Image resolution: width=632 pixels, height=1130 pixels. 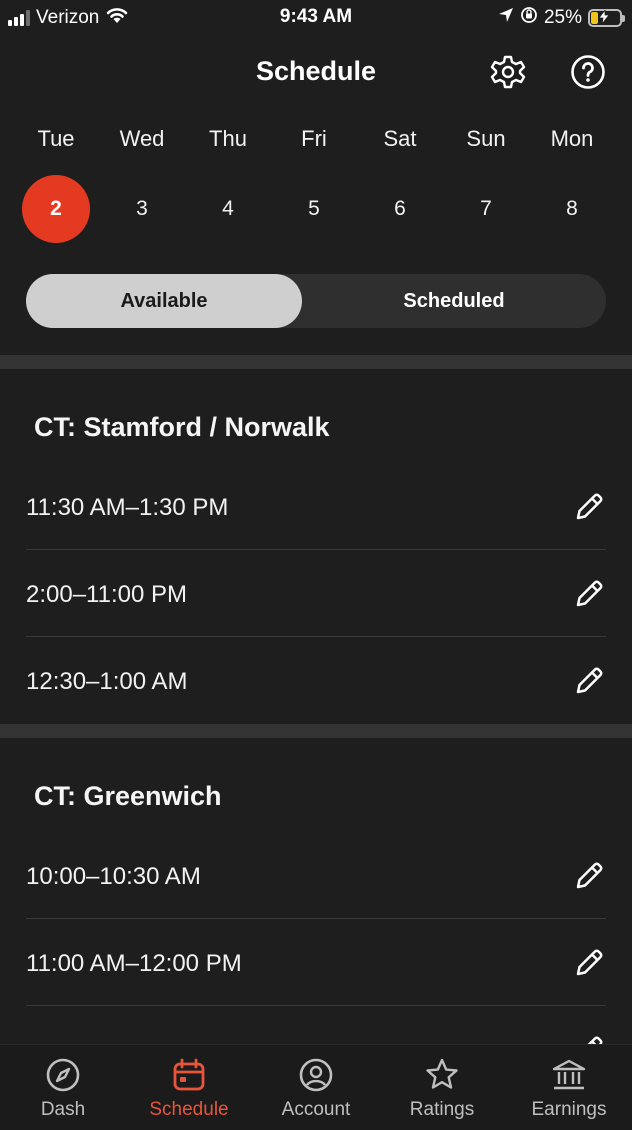 I want to click on date-button: 5, so click(x=314, y=209).